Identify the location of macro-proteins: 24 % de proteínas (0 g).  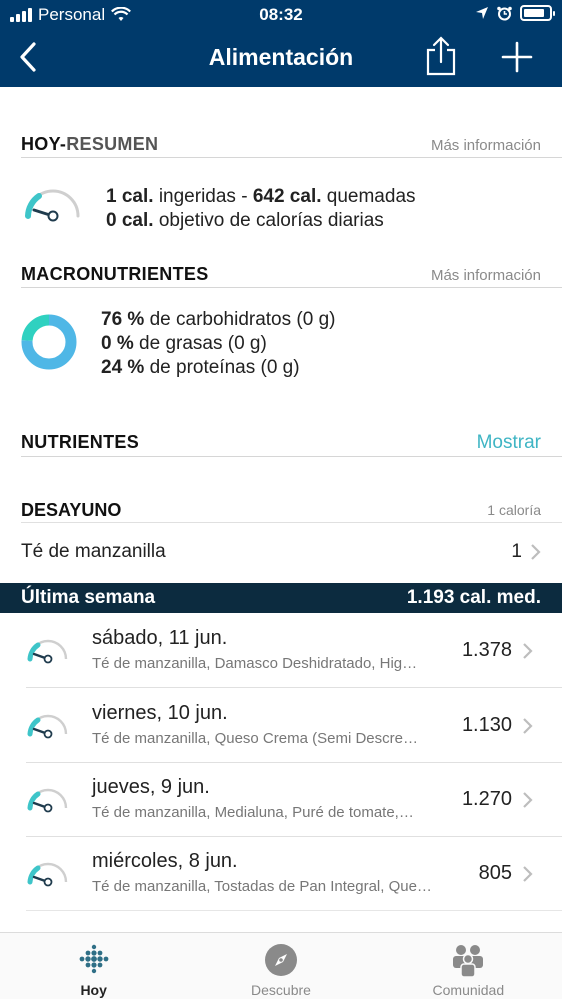
(200, 367).